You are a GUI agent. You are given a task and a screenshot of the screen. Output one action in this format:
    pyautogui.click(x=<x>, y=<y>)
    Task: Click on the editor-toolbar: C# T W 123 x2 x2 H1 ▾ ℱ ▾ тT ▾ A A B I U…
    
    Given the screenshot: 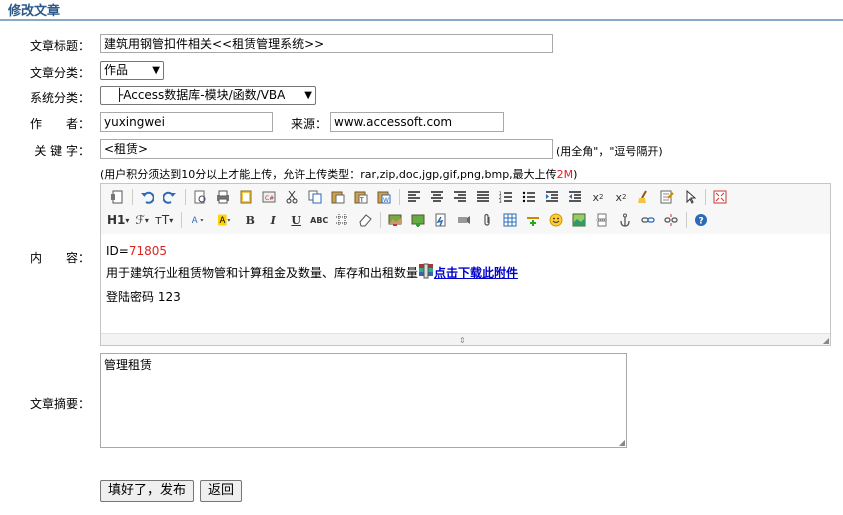 What is the action you would take?
    pyautogui.click(x=465, y=209)
    